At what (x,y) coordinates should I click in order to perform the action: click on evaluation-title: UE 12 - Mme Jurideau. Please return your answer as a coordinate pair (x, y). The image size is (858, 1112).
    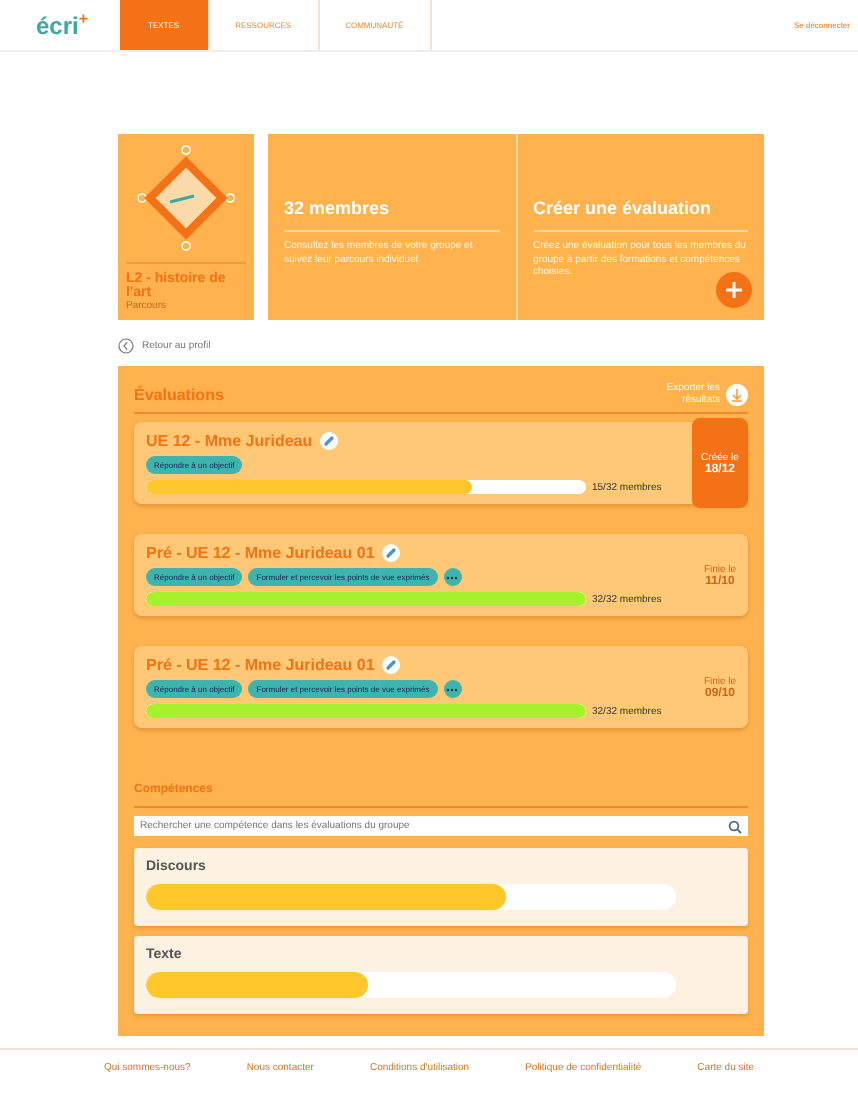
    Looking at the image, I should click on (229, 441).